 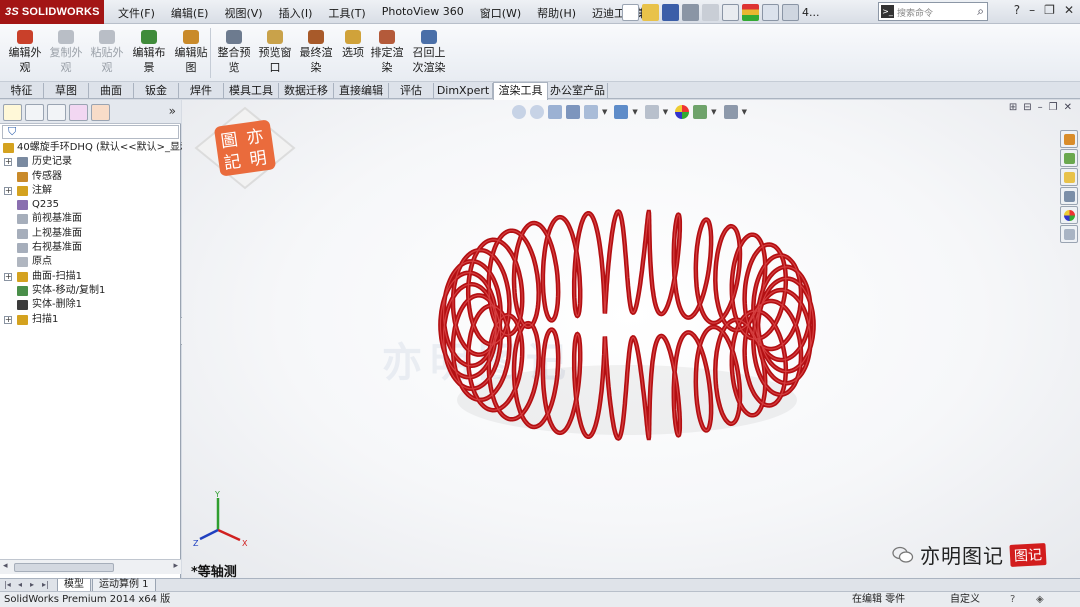 What do you see at coordinates (90, 162) in the screenshot?
I see `tree-item: + 历史记录` at bounding box center [90, 162].